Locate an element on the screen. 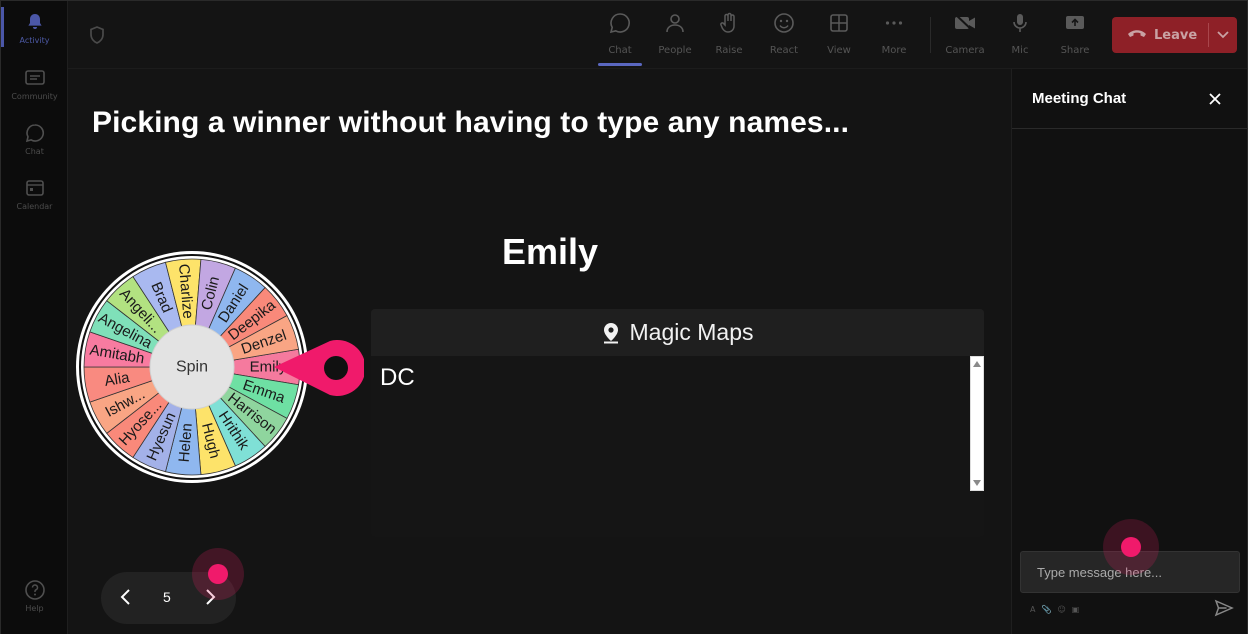 Image resolution: width=1248 pixels, height=634 pixels. rail-item-activity: Activity is located at coordinates (34, 28).